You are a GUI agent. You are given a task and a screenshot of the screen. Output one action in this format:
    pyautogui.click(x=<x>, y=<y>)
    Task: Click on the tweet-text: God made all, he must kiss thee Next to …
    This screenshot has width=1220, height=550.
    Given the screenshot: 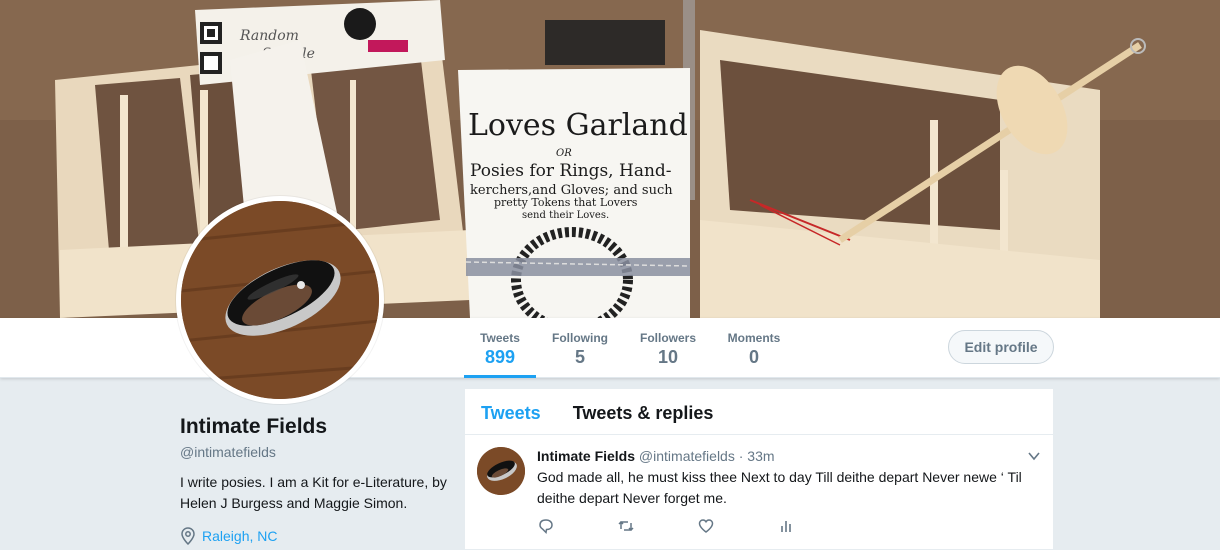 What is the action you would take?
    pyautogui.click(x=779, y=487)
    